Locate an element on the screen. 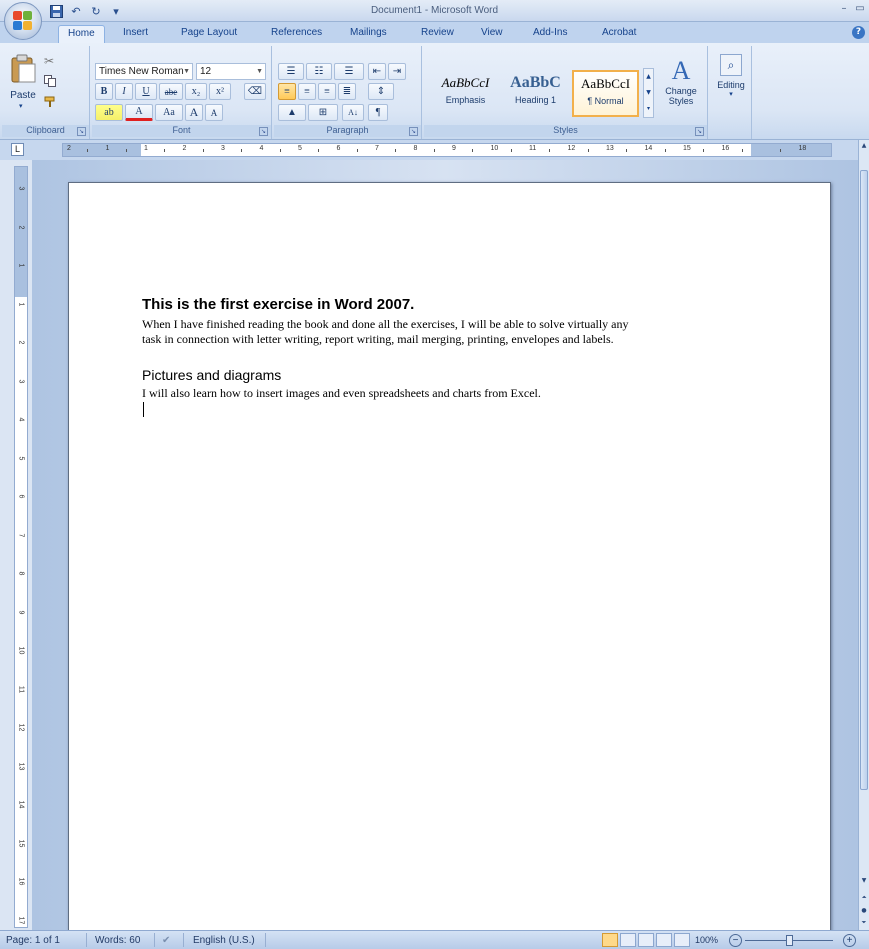  align-center-icon: ≡ is located at coordinates (307, 91).